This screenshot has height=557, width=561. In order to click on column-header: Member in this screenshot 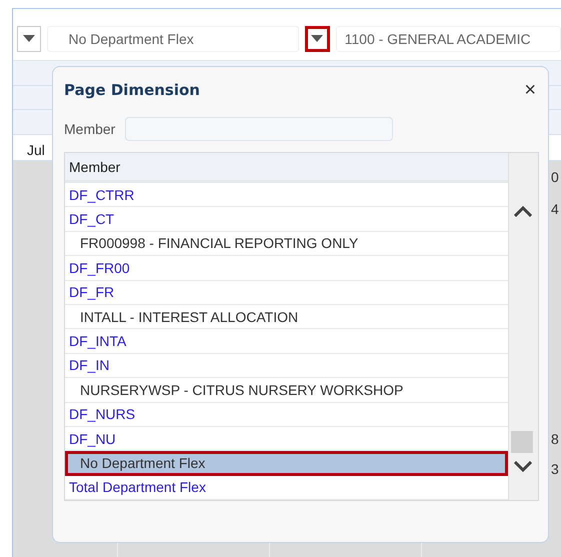, I will do `click(286, 168)`.